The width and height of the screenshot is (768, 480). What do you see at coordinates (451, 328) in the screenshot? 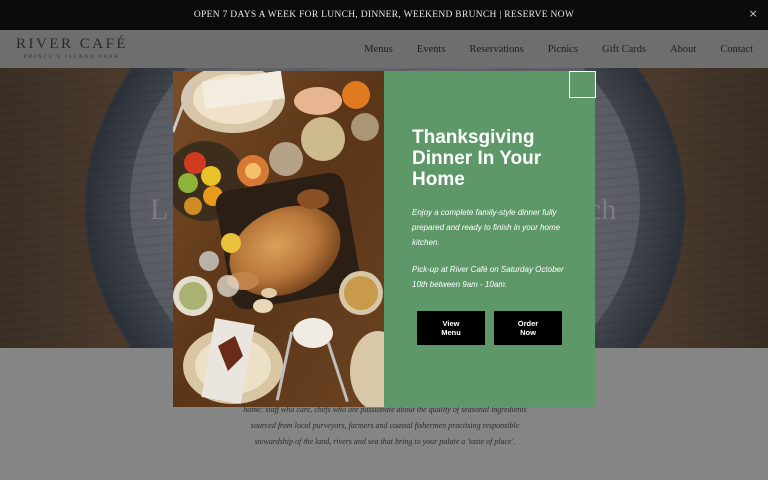
I see `view-menu-button: View Menu` at bounding box center [451, 328].